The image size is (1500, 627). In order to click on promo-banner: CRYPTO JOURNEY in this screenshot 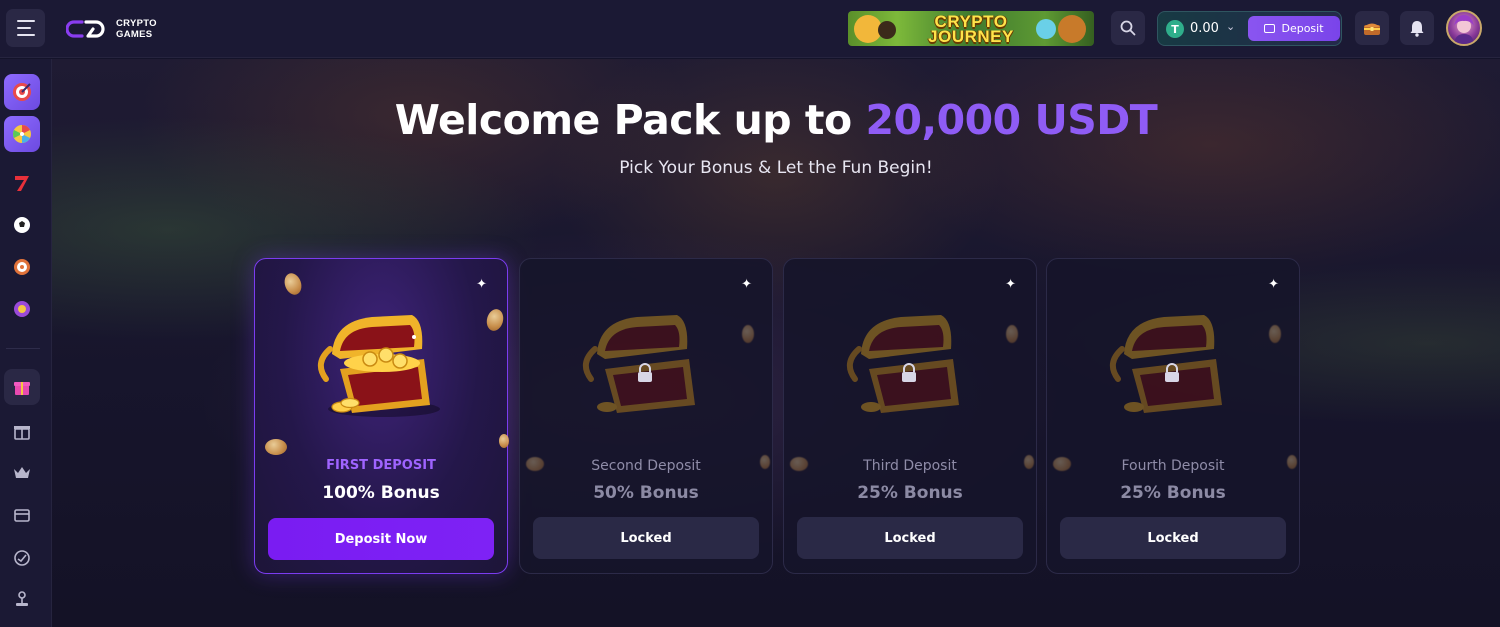, I will do `click(971, 28)`.